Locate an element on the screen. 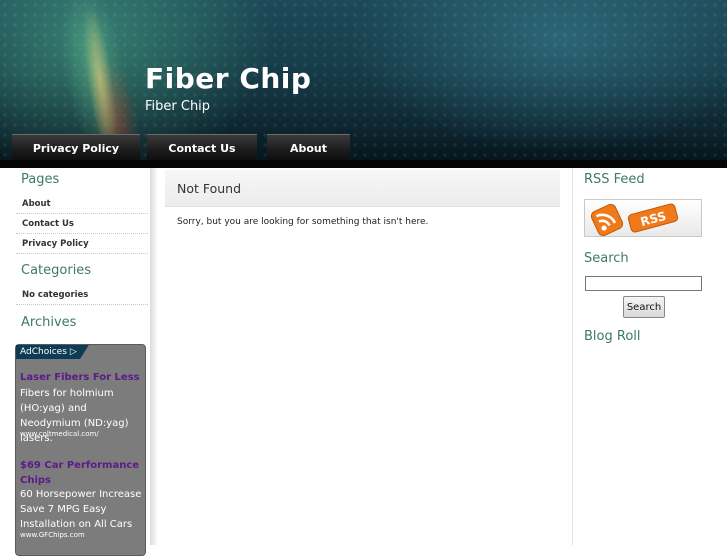  left-sidebar-shadow is located at coordinates (154, 356).